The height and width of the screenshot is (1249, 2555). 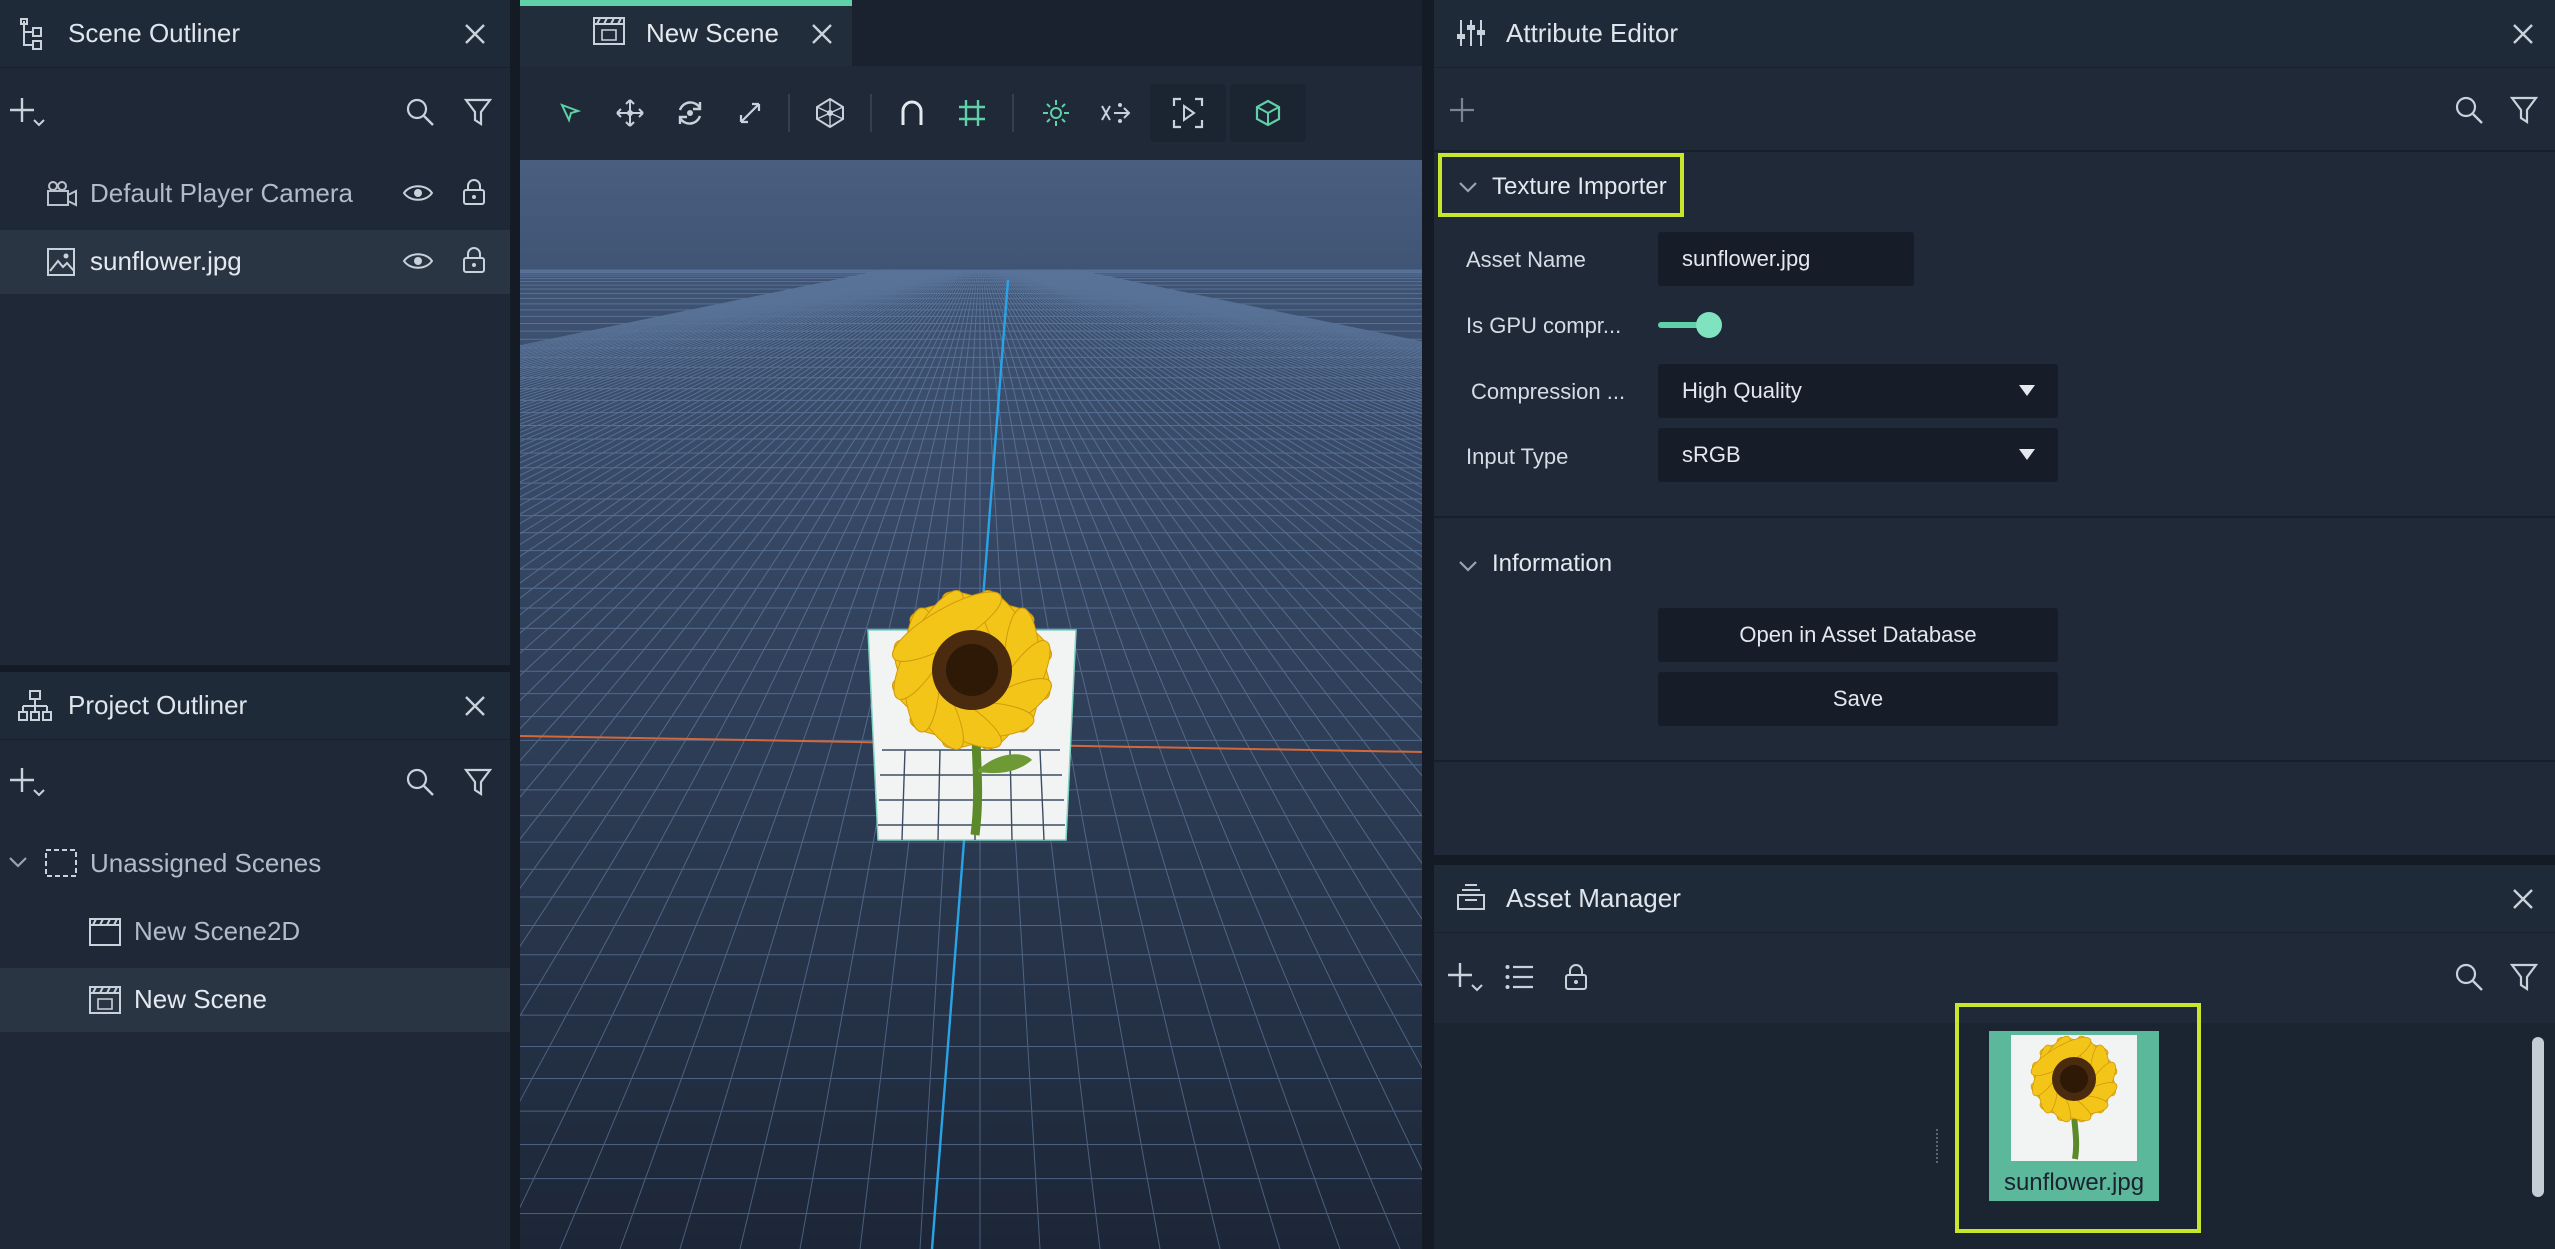 I want to click on left-splitter, so click(x=255, y=668).